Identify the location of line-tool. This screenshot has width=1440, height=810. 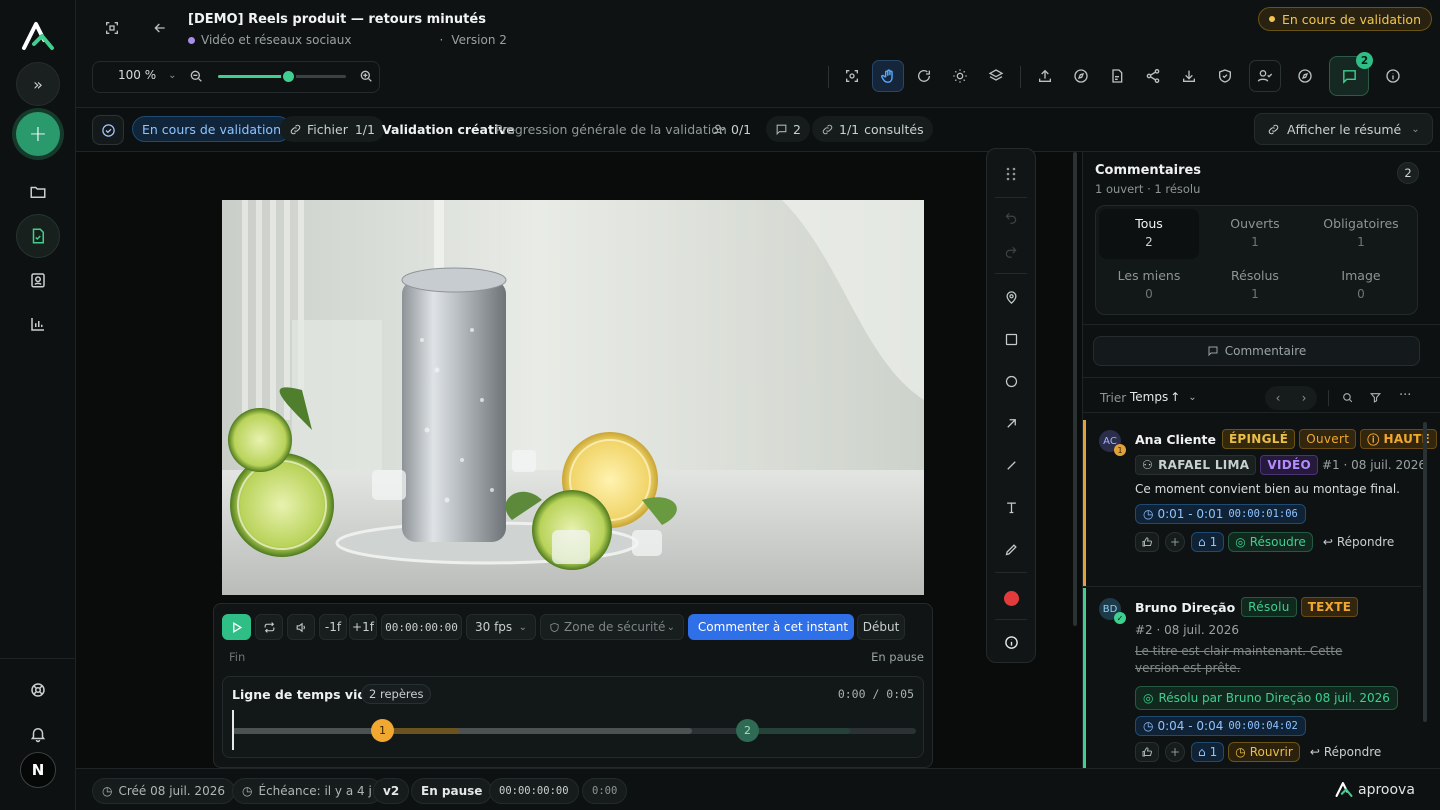
(1011, 465).